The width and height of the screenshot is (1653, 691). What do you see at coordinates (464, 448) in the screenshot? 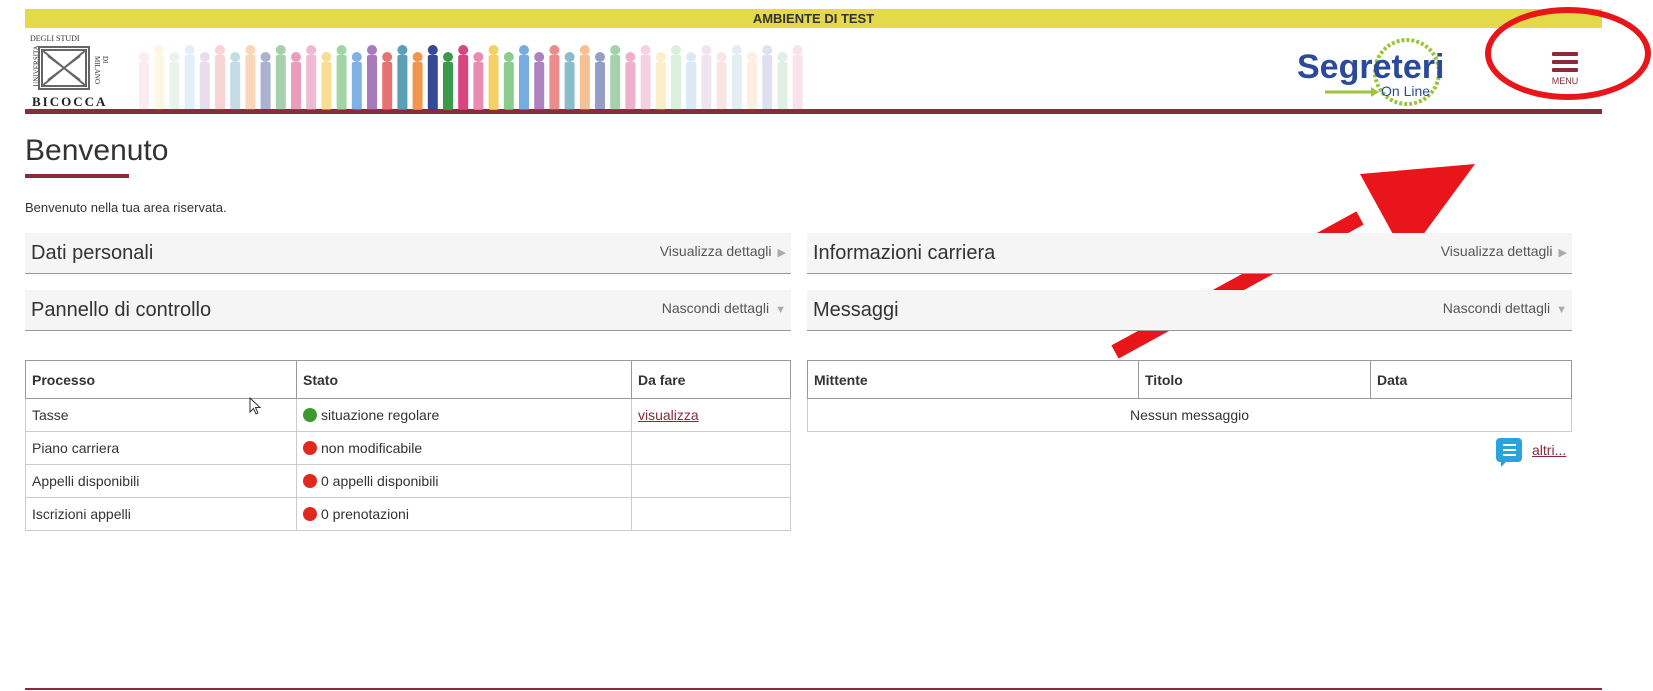
I see `stato-cell: non modificabile` at bounding box center [464, 448].